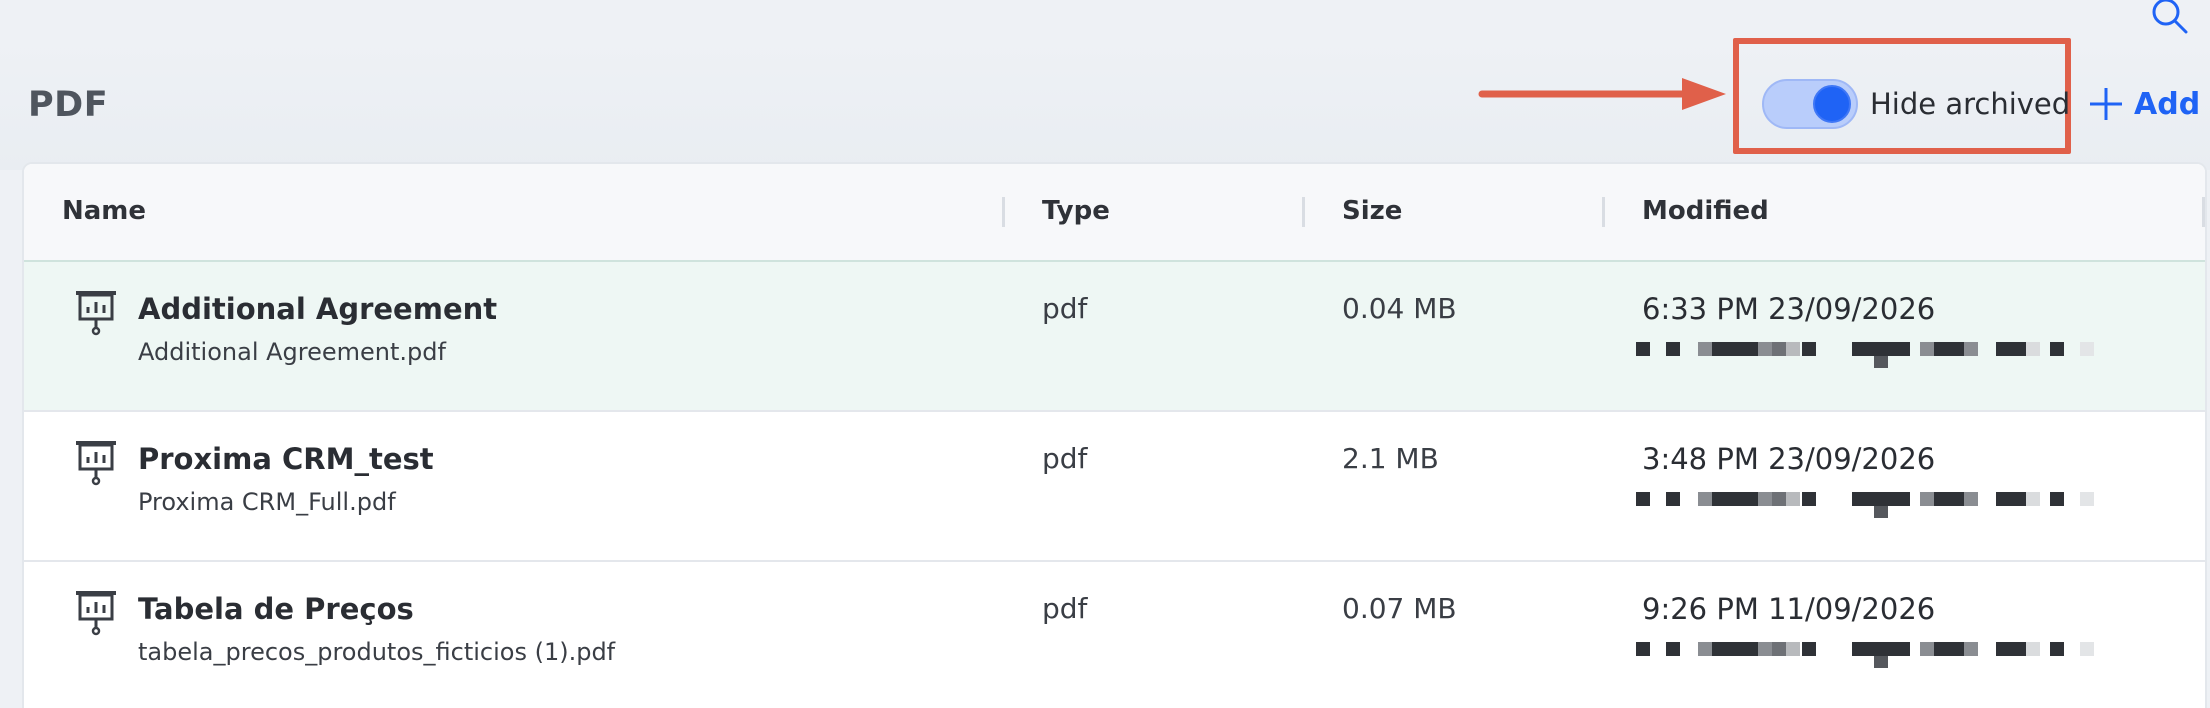 The image size is (2210, 708). What do you see at coordinates (1399, 608) in the screenshot?
I see `row-size: 0.07 MB` at bounding box center [1399, 608].